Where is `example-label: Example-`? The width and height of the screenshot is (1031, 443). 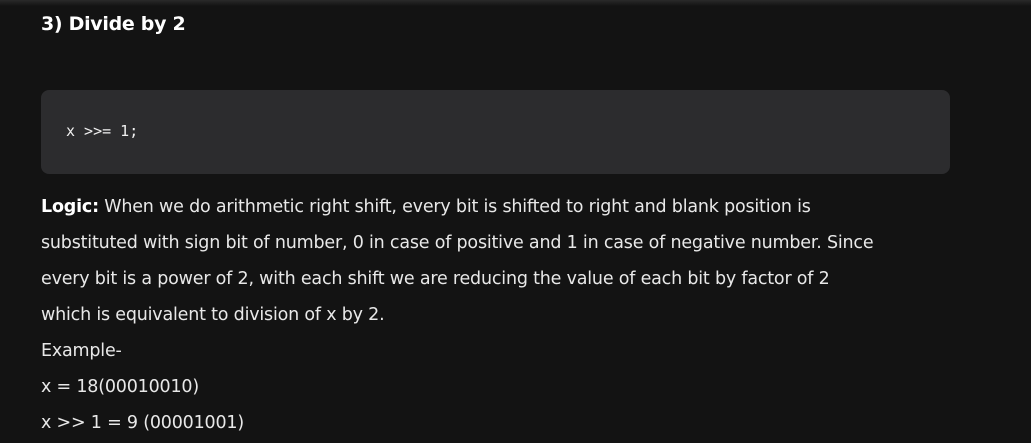
example-label: Example- is located at coordinates (81, 351).